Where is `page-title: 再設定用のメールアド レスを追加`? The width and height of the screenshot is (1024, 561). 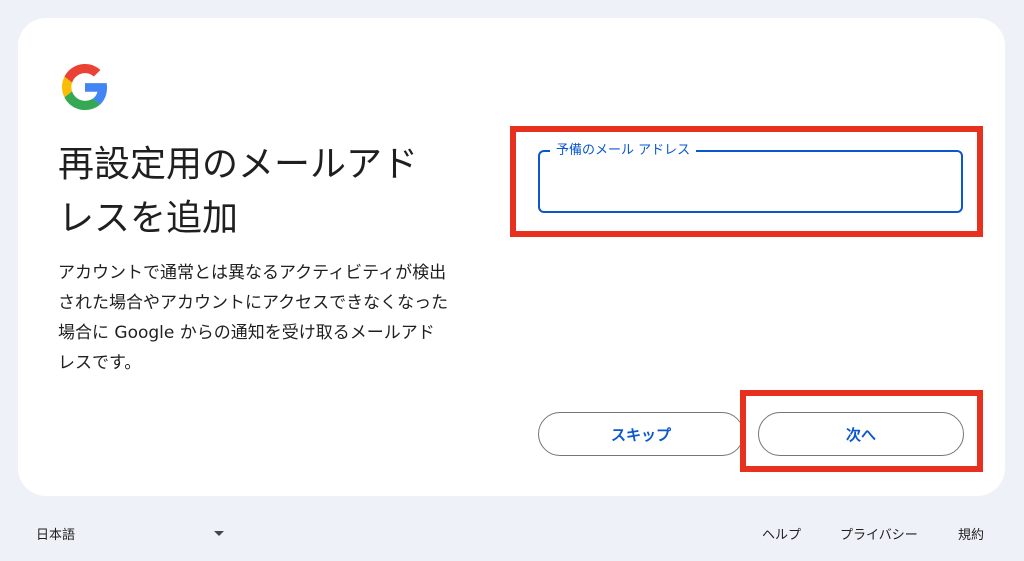
page-title: 再設定用のメールアド レスを追加 is located at coordinates (268, 192).